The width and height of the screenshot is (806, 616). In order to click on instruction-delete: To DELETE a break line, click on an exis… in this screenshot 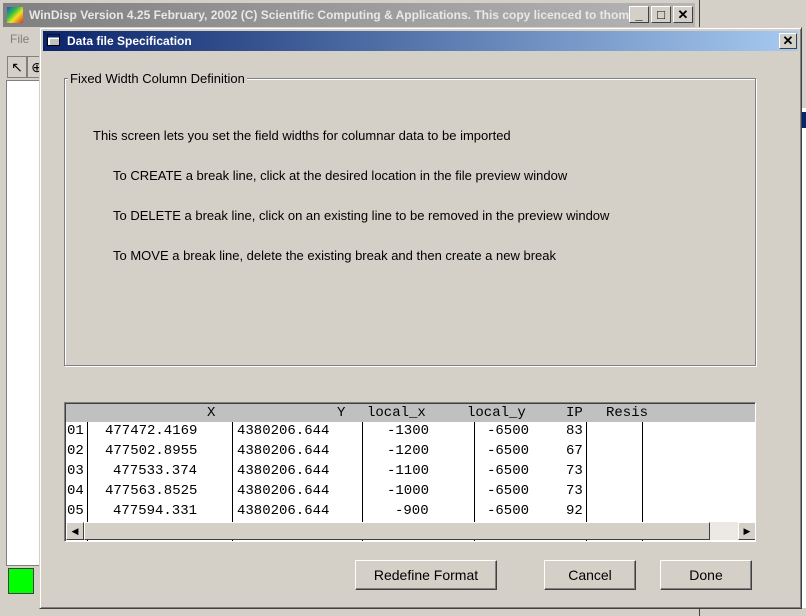, I will do `click(361, 215)`.